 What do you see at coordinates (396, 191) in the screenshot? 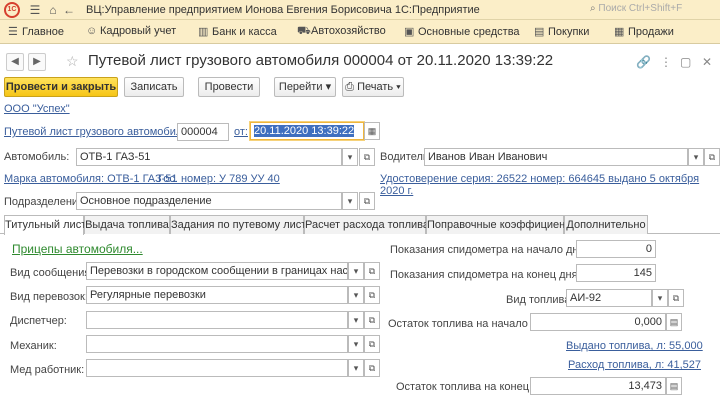
I see `license-link-cont: 2020 г.` at bounding box center [396, 191].